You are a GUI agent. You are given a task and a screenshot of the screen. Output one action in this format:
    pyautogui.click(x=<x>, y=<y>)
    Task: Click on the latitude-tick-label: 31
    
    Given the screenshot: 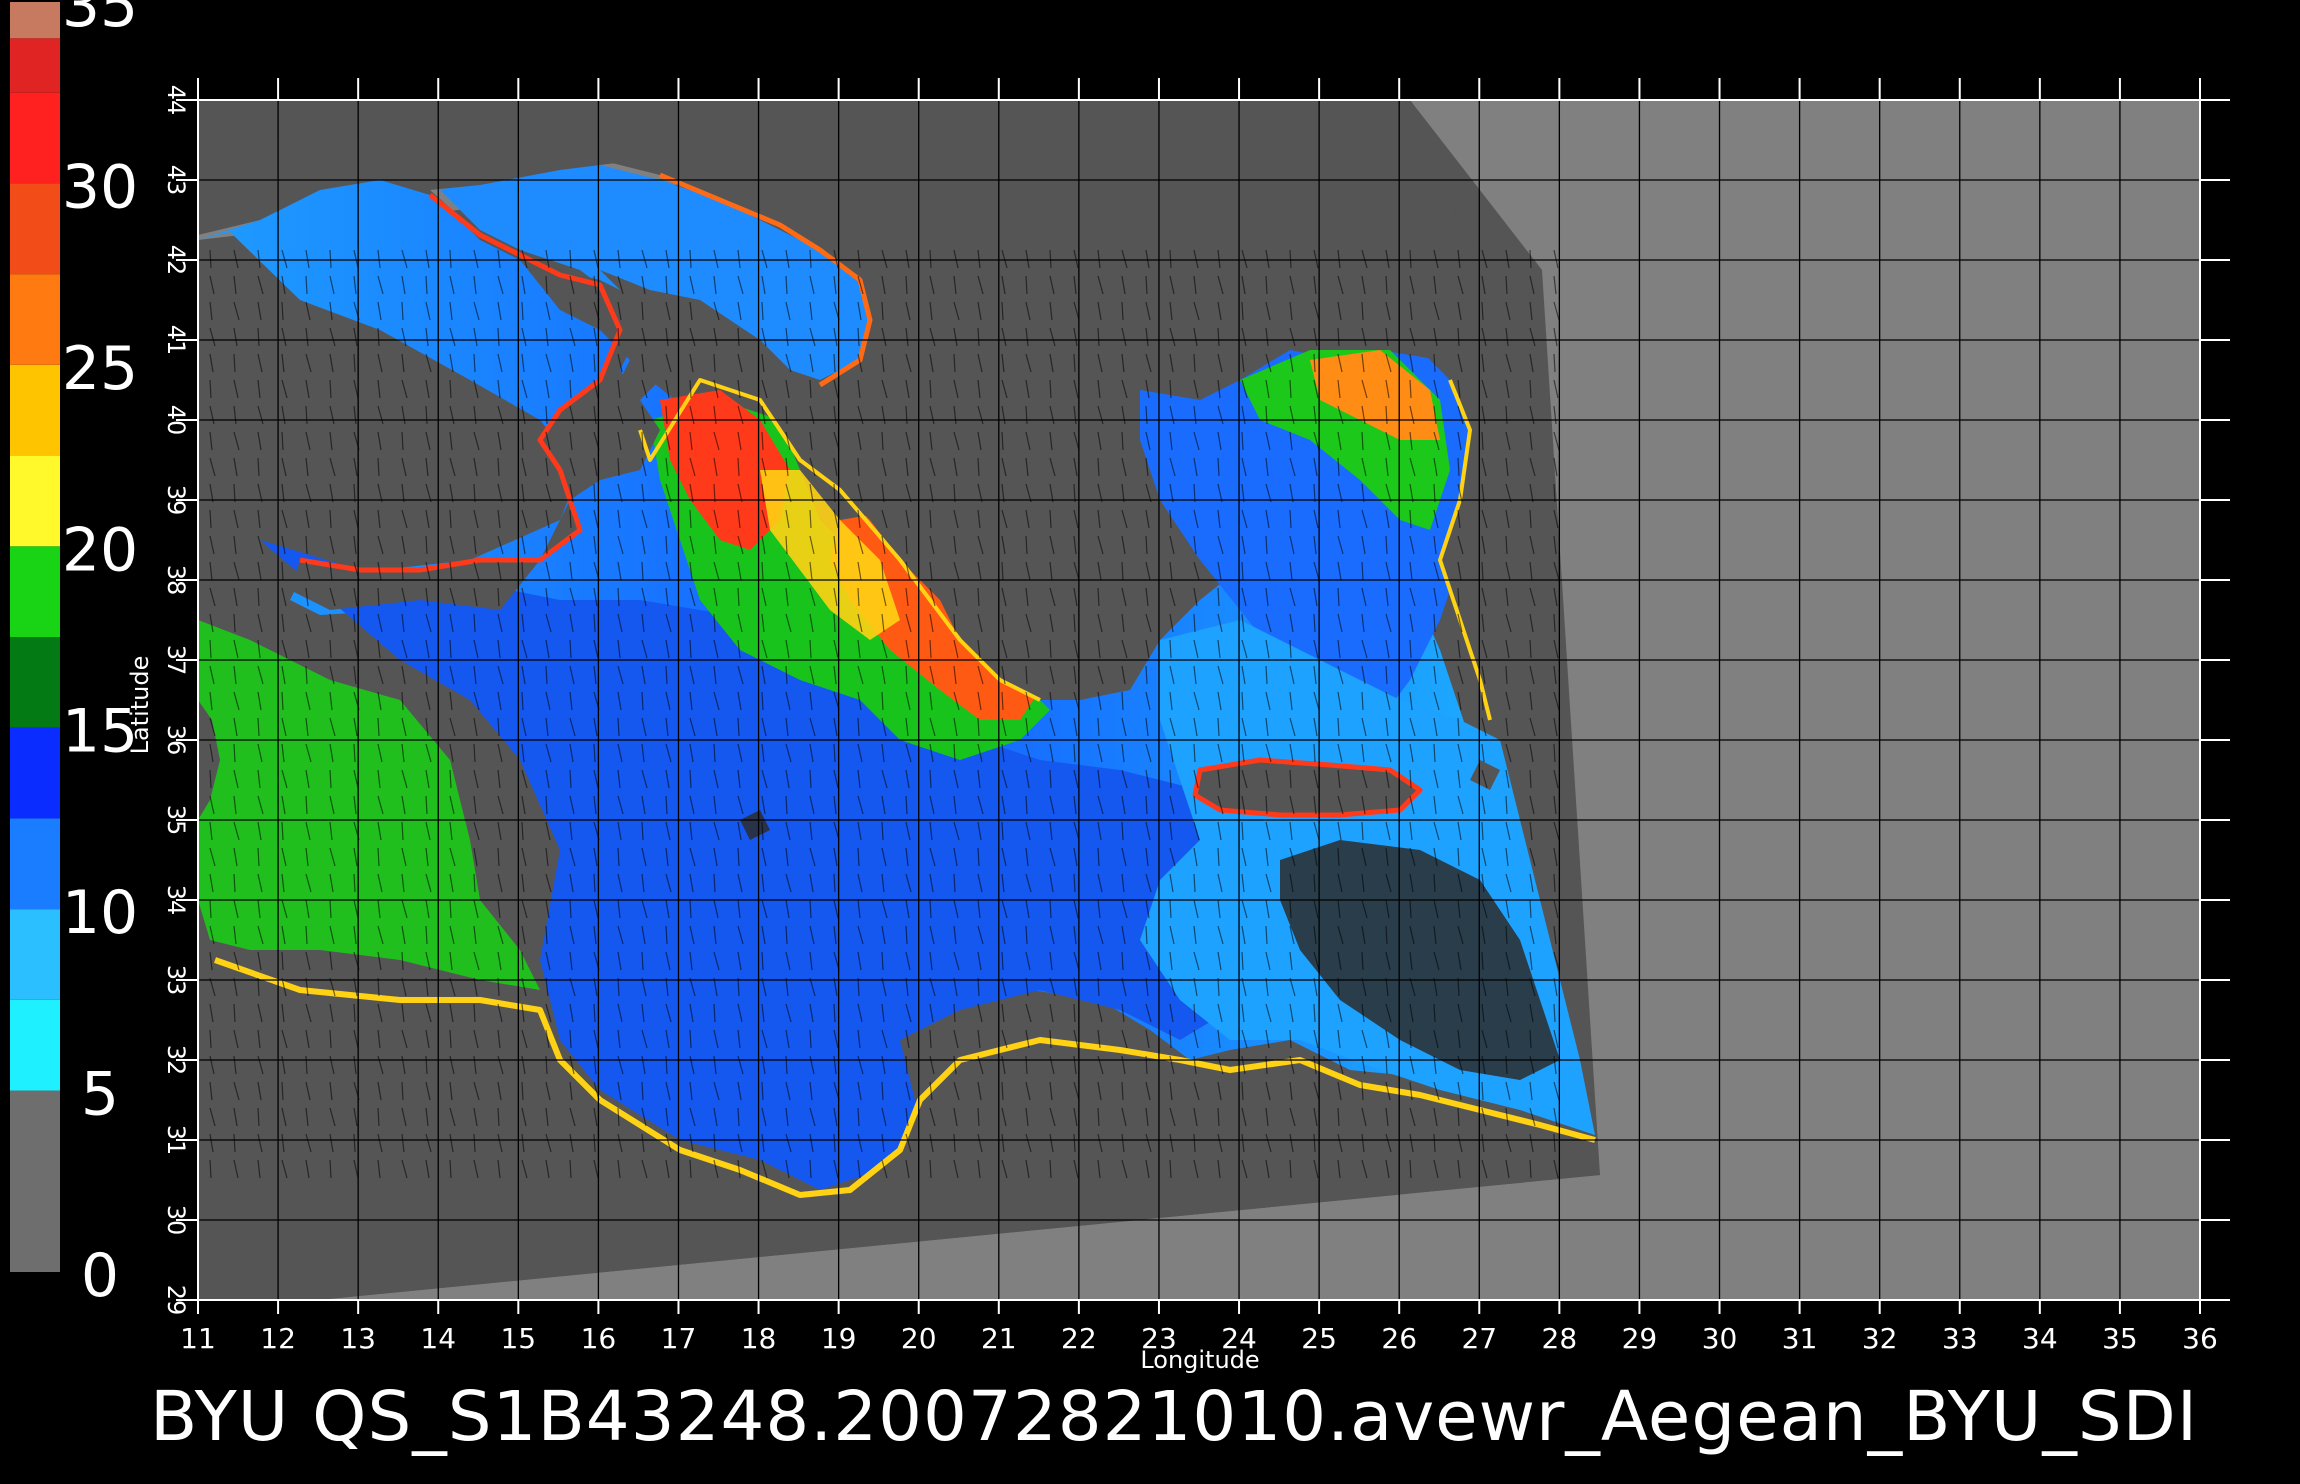 What is the action you would take?
    pyautogui.click(x=176, y=1140)
    